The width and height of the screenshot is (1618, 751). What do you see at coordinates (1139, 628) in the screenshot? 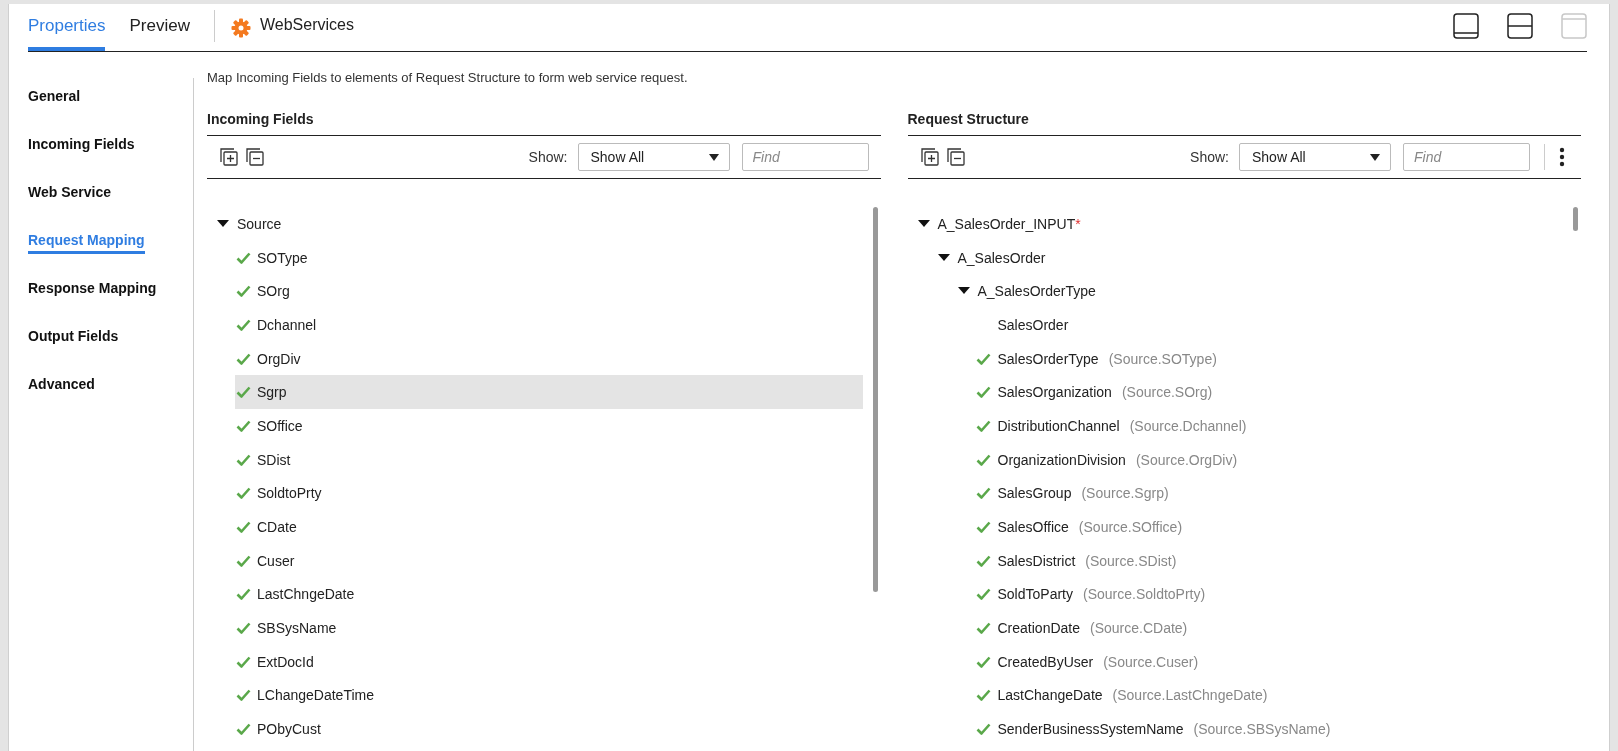
I see `mapping-source: (Source.CDate)` at bounding box center [1139, 628].